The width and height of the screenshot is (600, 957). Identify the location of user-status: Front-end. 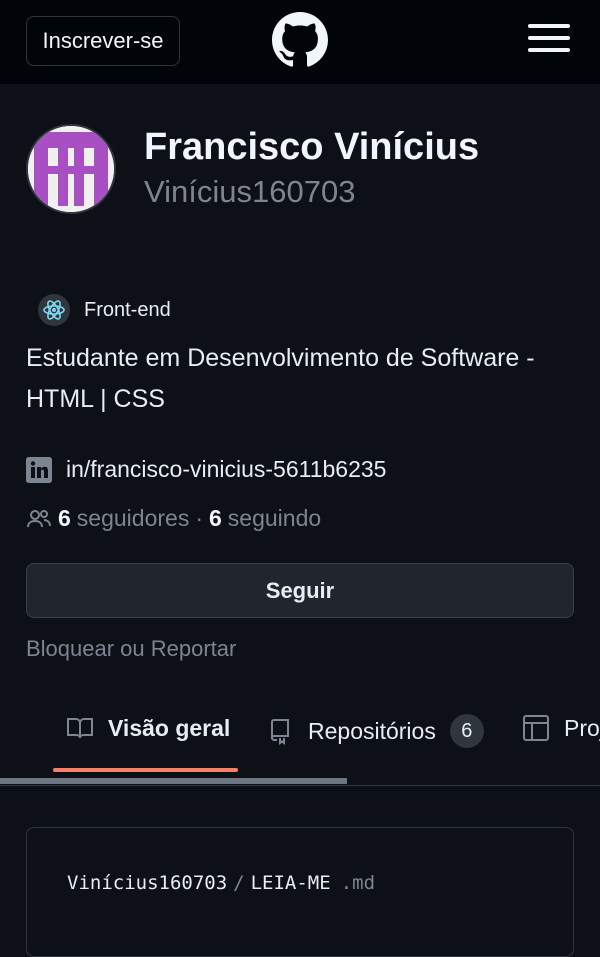
(104, 310).